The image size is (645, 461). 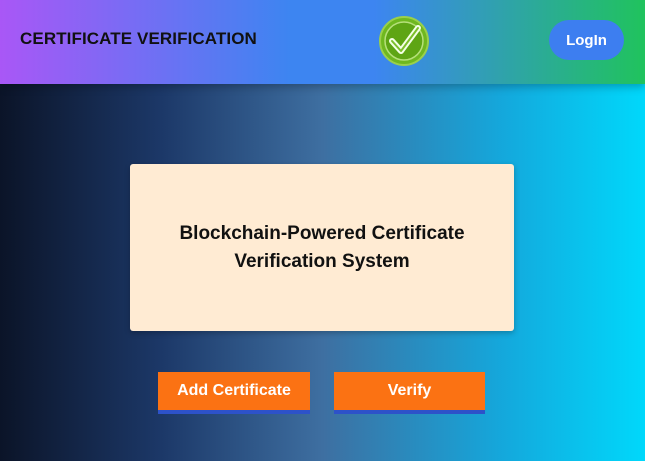 I want to click on login-button: LogIn, so click(x=586, y=40).